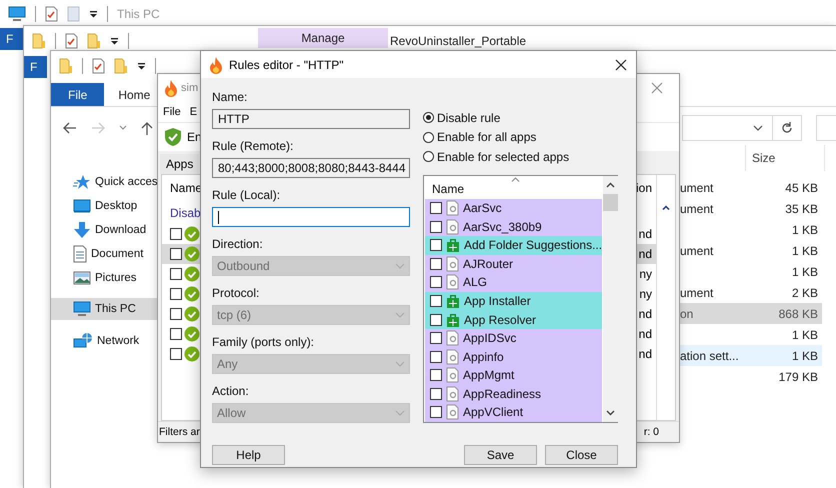 This screenshot has height=488, width=836. Describe the element at coordinates (798, 377) in the screenshot. I see `file-size: 179 KB` at that location.